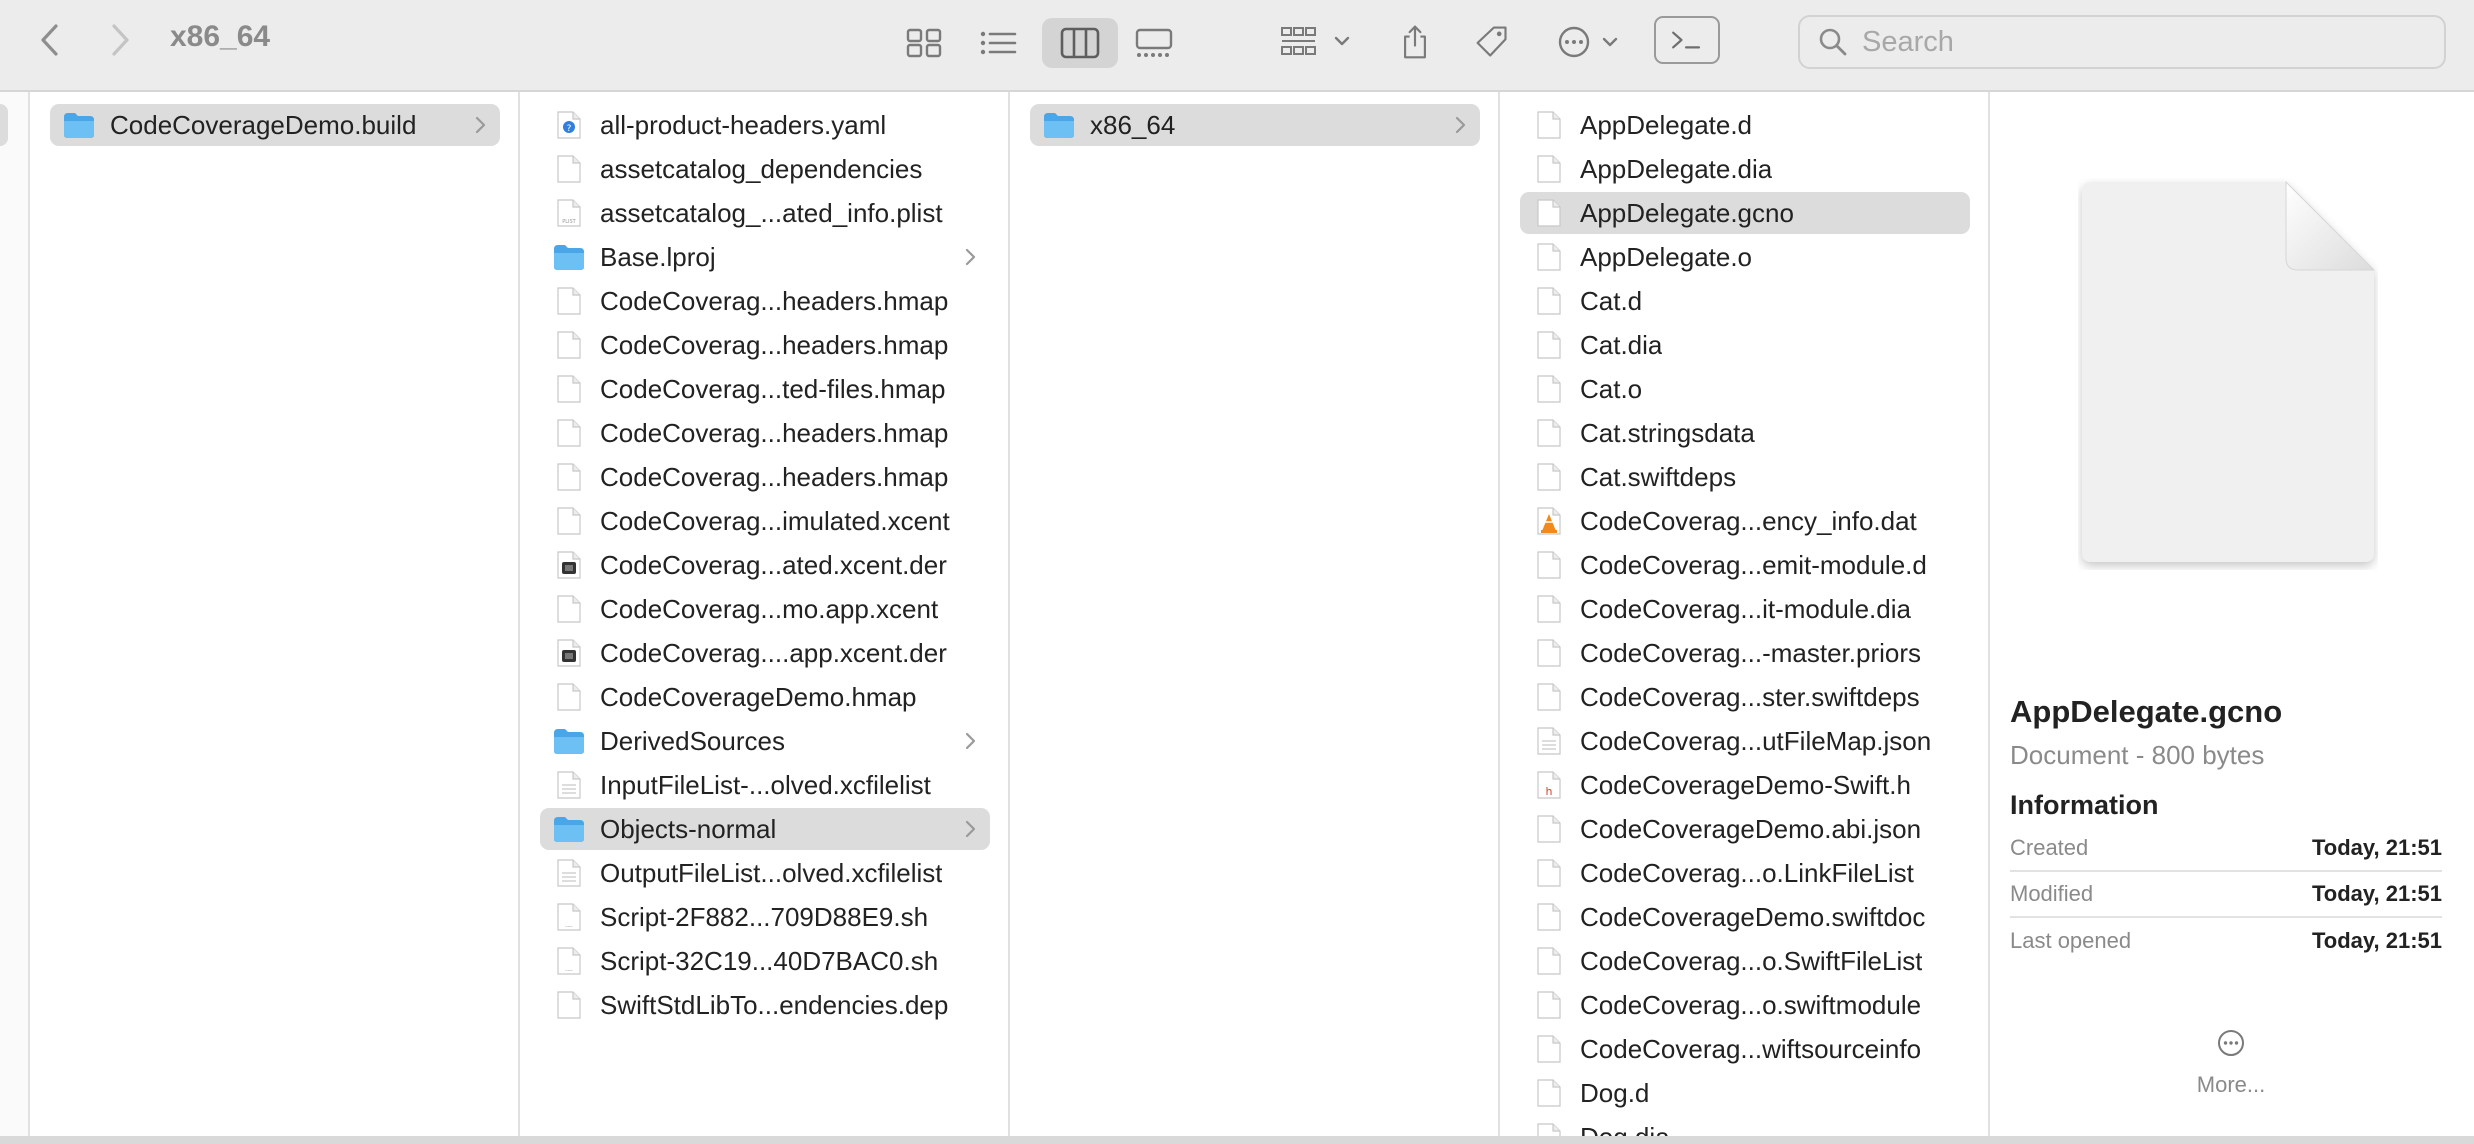 The height and width of the screenshot is (1144, 2474). What do you see at coordinates (2071, 940) in the screenshot?
I see `info-key: Last opened` at bounding box center [2071, 940].